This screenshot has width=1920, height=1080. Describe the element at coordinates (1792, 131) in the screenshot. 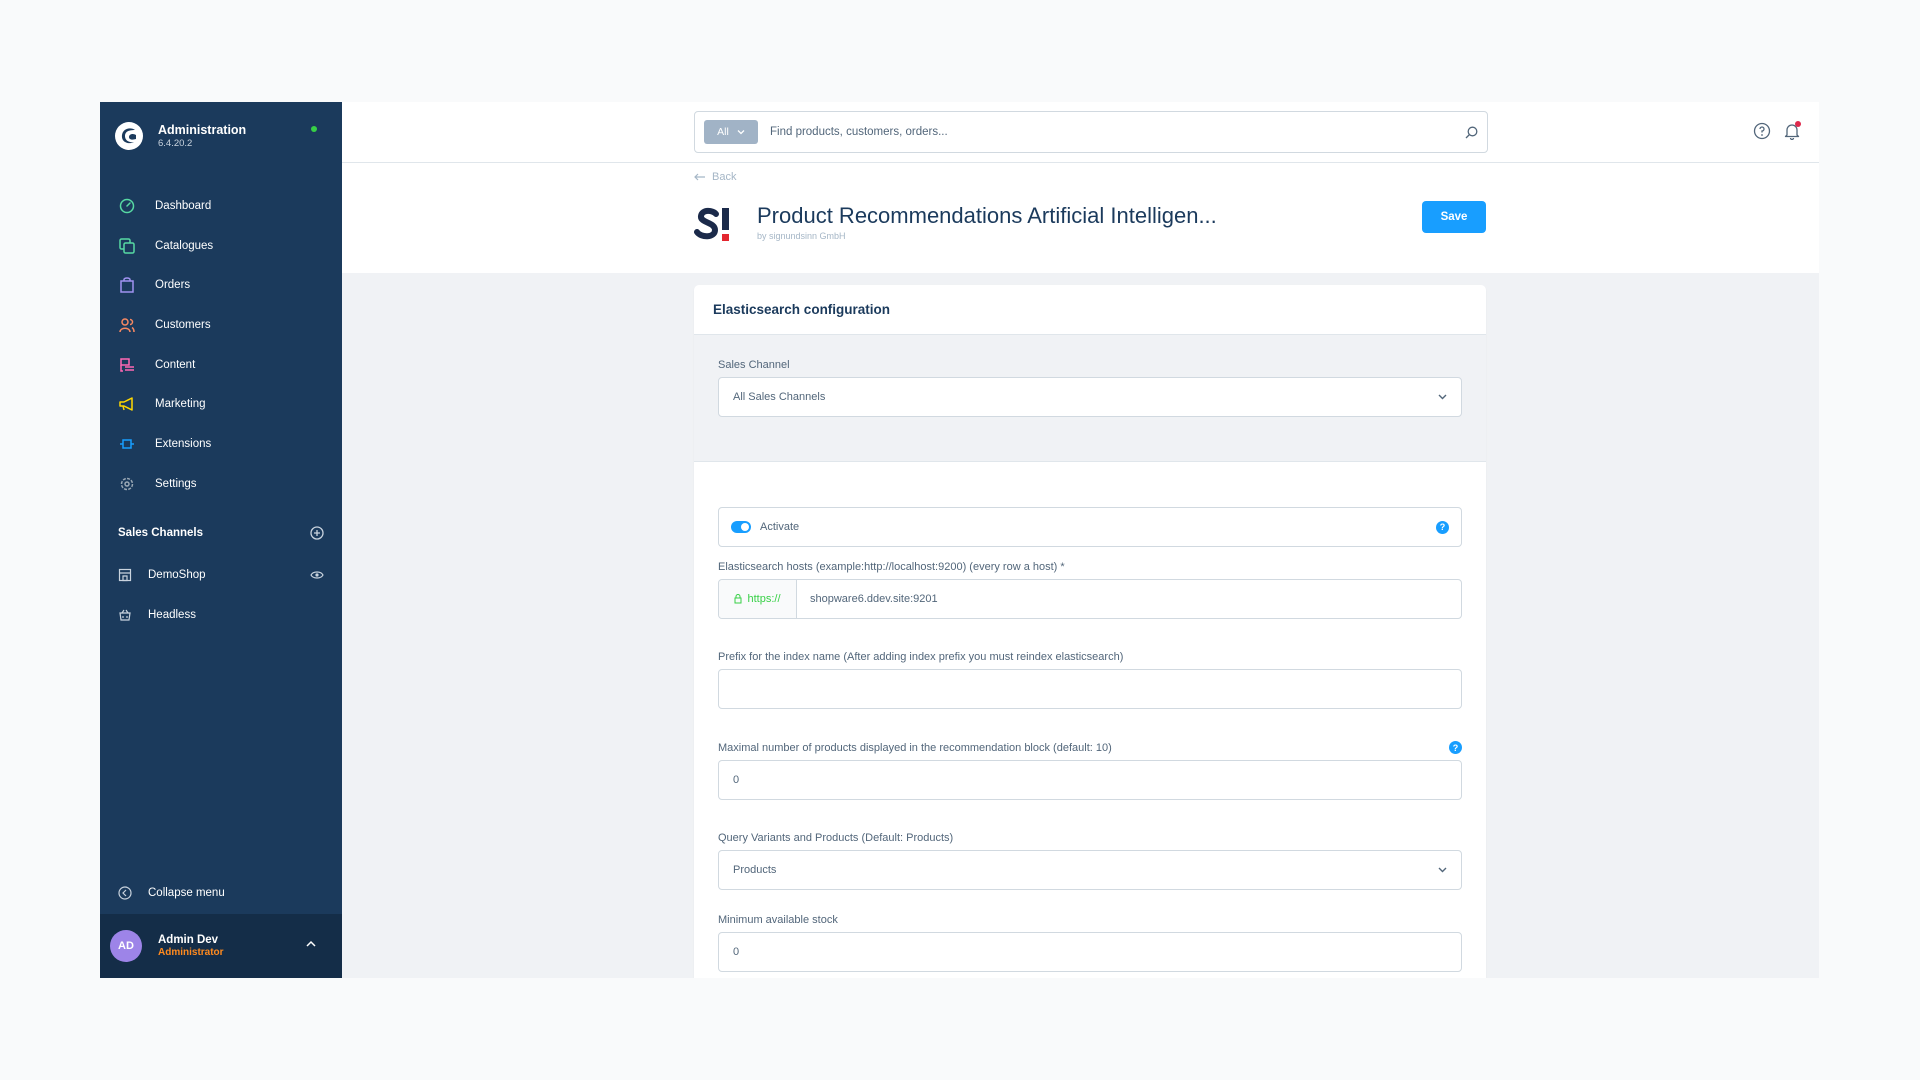

I see `bell-icon` at that location.